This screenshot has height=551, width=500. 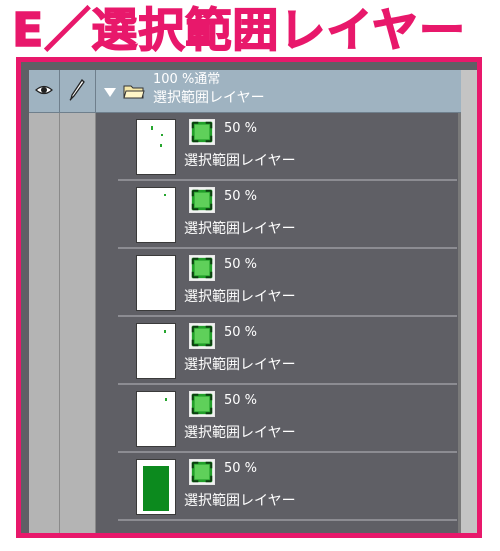 I want to click on eye-icon, so click(x=44, y=90).